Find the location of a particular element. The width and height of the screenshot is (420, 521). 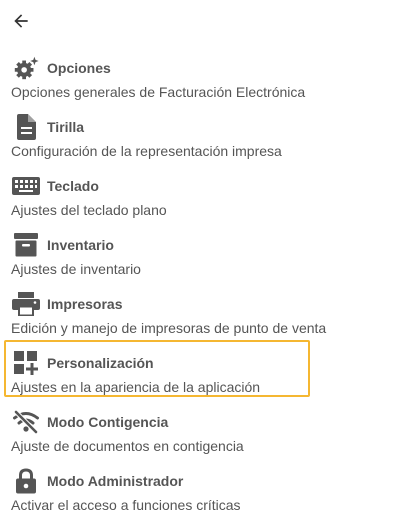

wifi-off-icon is located at coordinates (26, 422).